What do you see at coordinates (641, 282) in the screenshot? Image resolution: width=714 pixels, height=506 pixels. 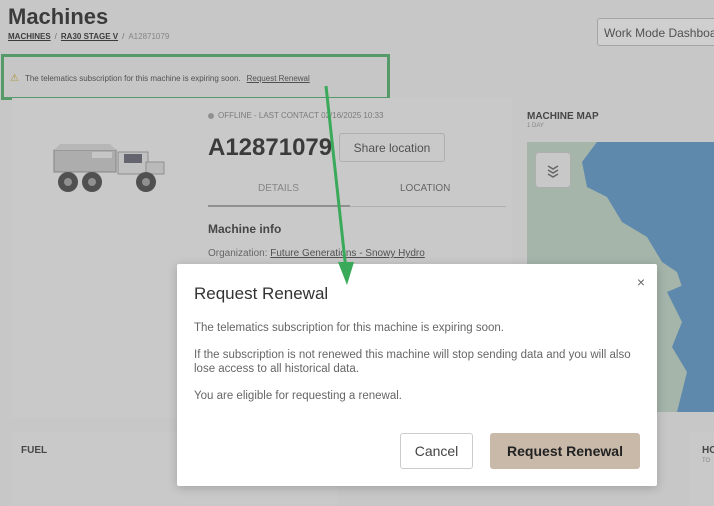 I see `close-icon: ×` at bounding box center [641, 282].